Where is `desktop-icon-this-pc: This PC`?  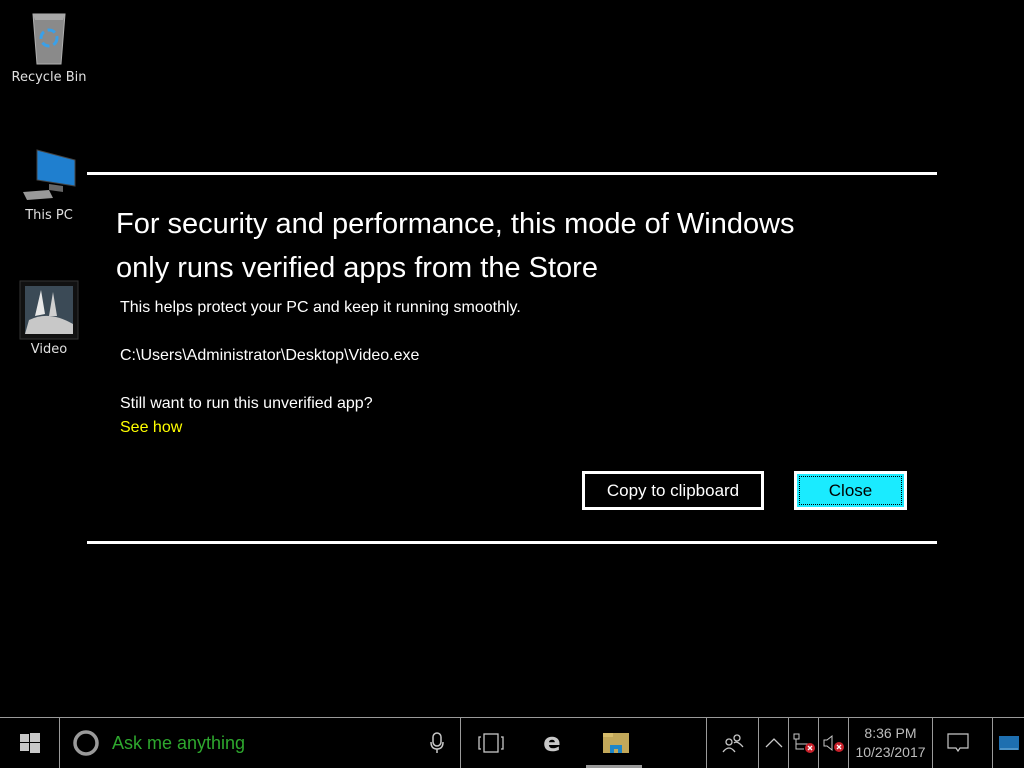 desktop-icon-this-pc: This PC is located at coordinates (49, 184).